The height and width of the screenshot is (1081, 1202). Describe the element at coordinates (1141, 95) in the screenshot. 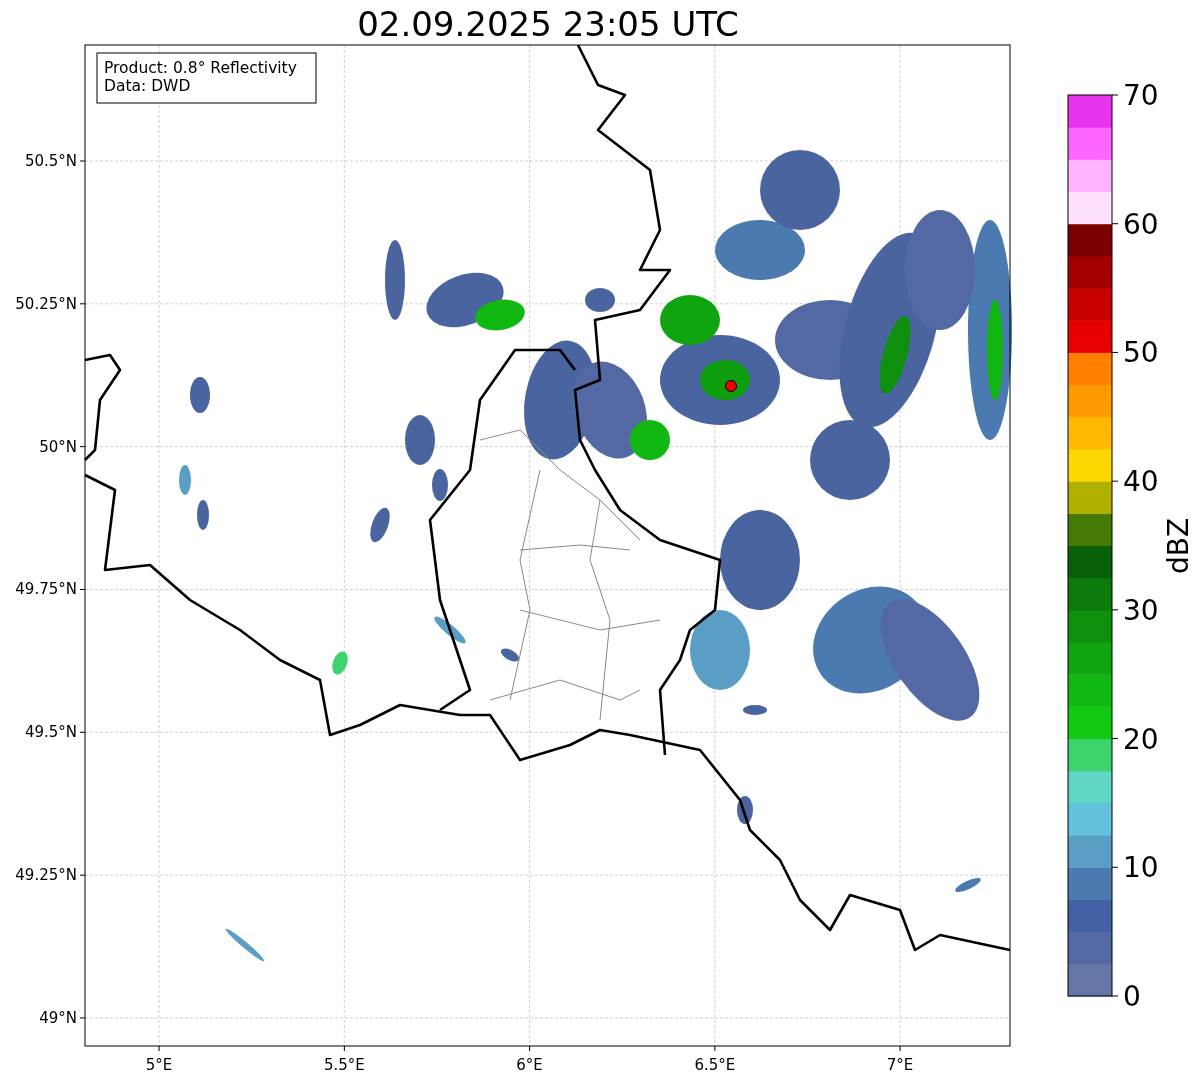

I see `colorbar-tick-label: 70` at that location.